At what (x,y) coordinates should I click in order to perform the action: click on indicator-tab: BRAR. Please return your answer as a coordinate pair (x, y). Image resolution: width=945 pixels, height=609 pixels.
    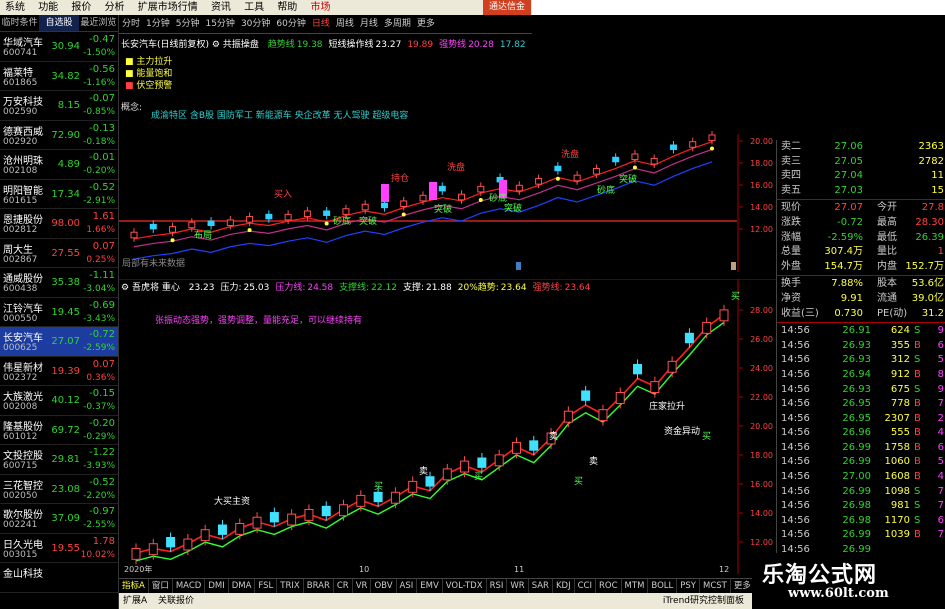
    Looking at the image, I should click on (319, 586).